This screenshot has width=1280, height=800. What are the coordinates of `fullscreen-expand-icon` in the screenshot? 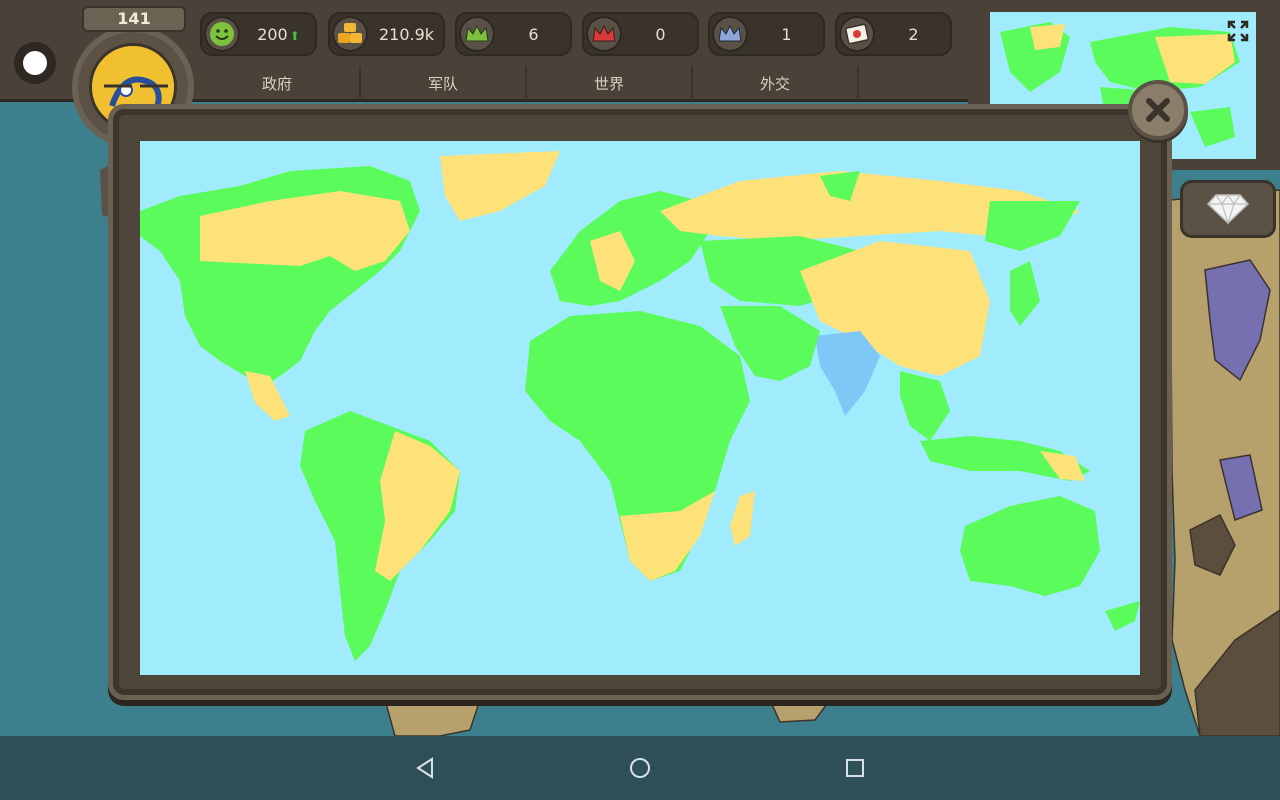 It's located at (1238, 31).